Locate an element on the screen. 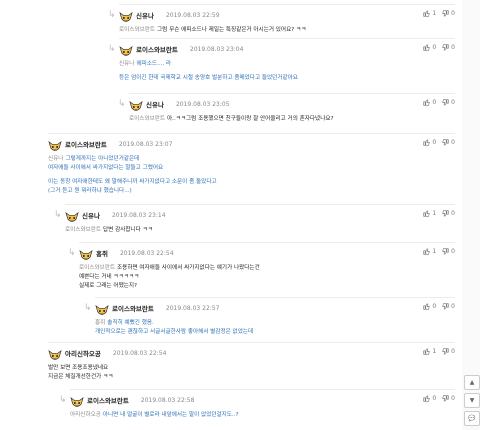 Image resolution: width=480 pixels, height=430 pixels. scroll-up-button: ▲ is located at coordinates (472, 382).